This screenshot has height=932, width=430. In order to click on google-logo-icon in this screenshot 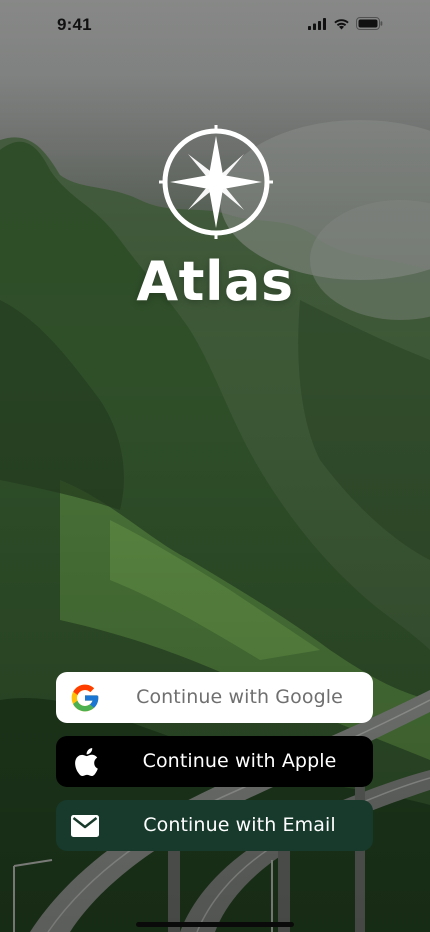, I will do `click(84, 697)`.